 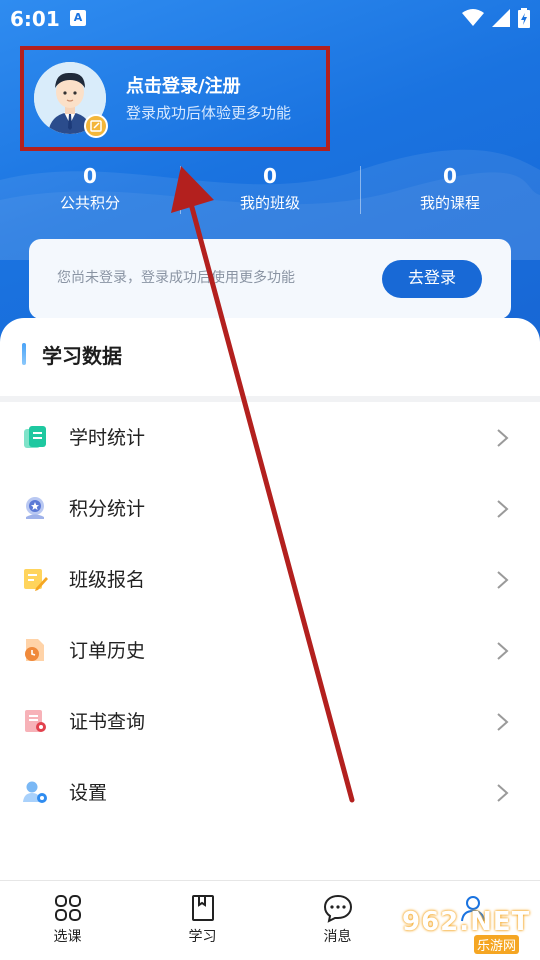 I want to click on menu-item-label: 设置, so click(x=88, y=793).